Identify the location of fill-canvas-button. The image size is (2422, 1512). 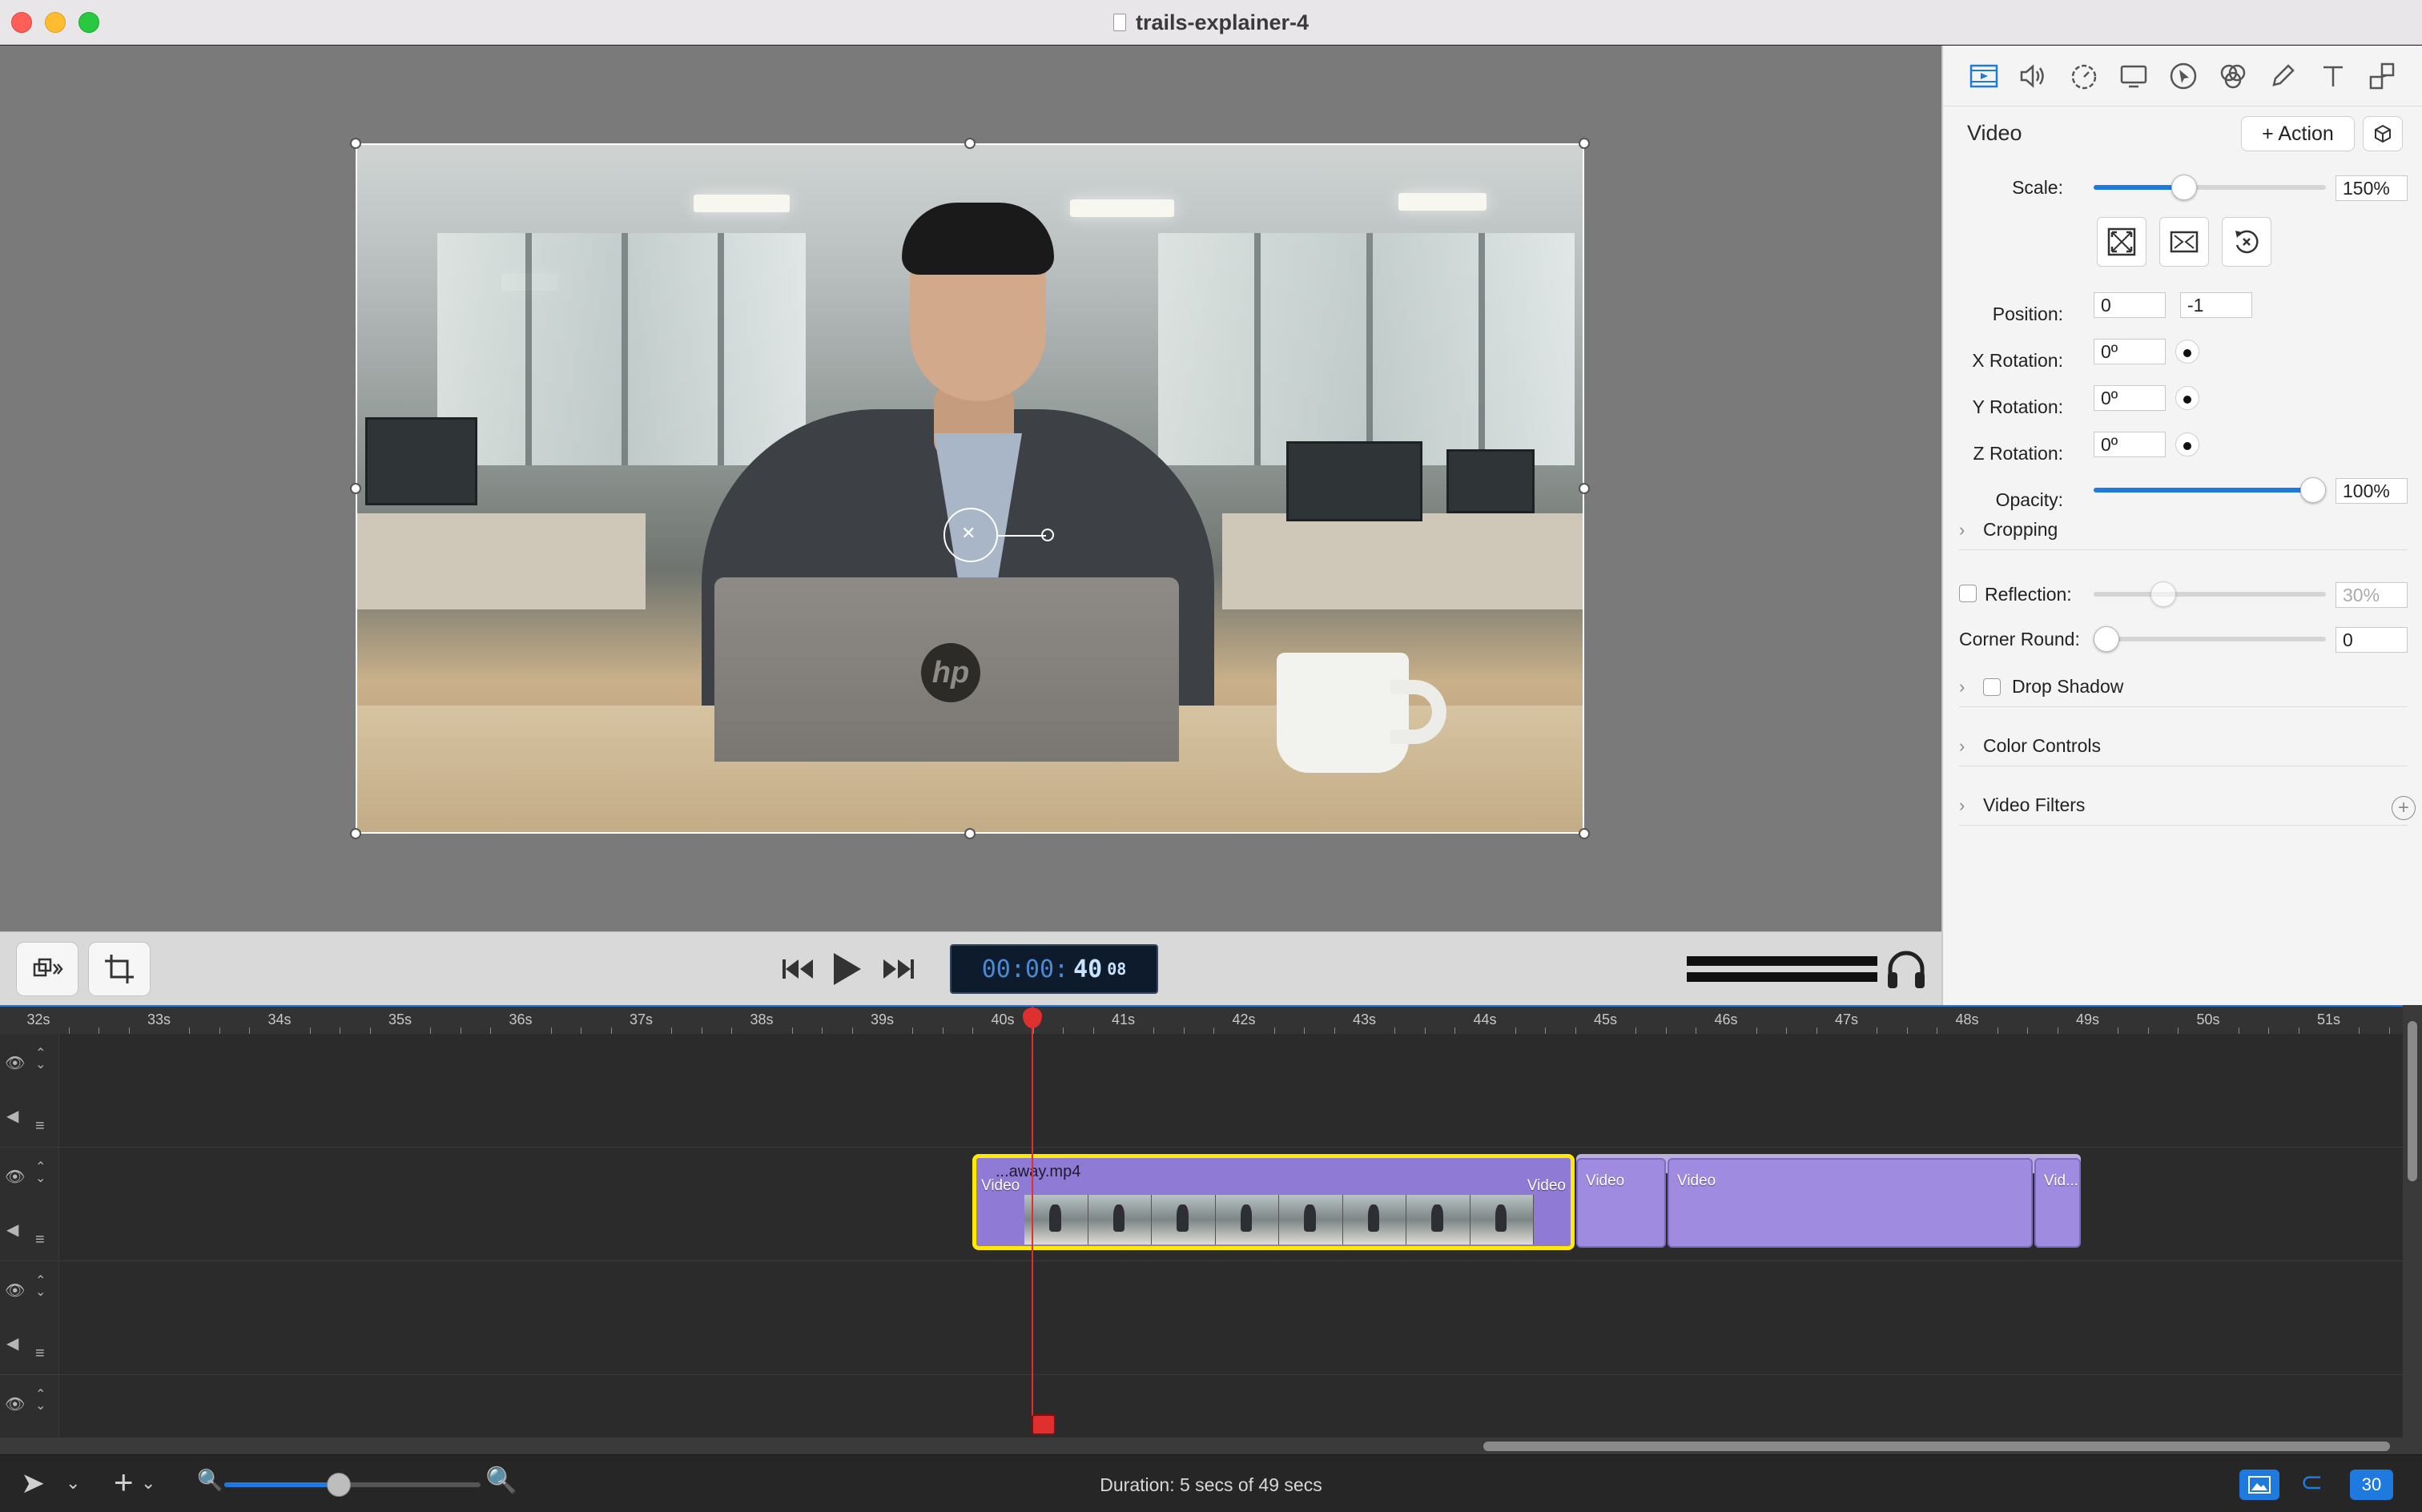
(2184, 242).